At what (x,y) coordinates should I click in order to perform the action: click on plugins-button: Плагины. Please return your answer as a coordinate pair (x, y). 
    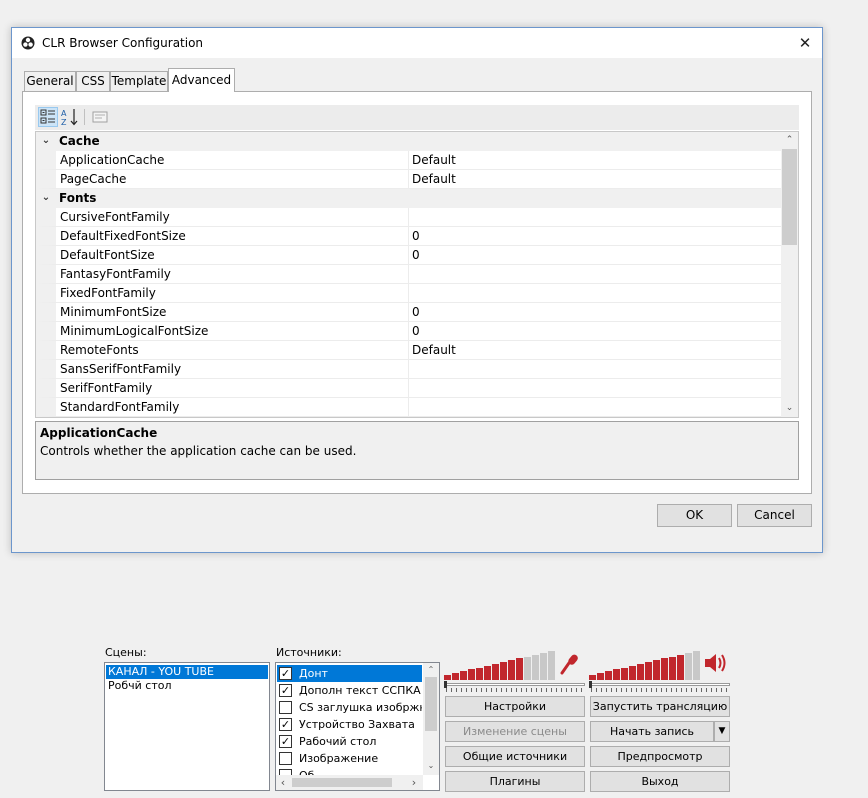
    Looking at the image, I should click on (515, 781).